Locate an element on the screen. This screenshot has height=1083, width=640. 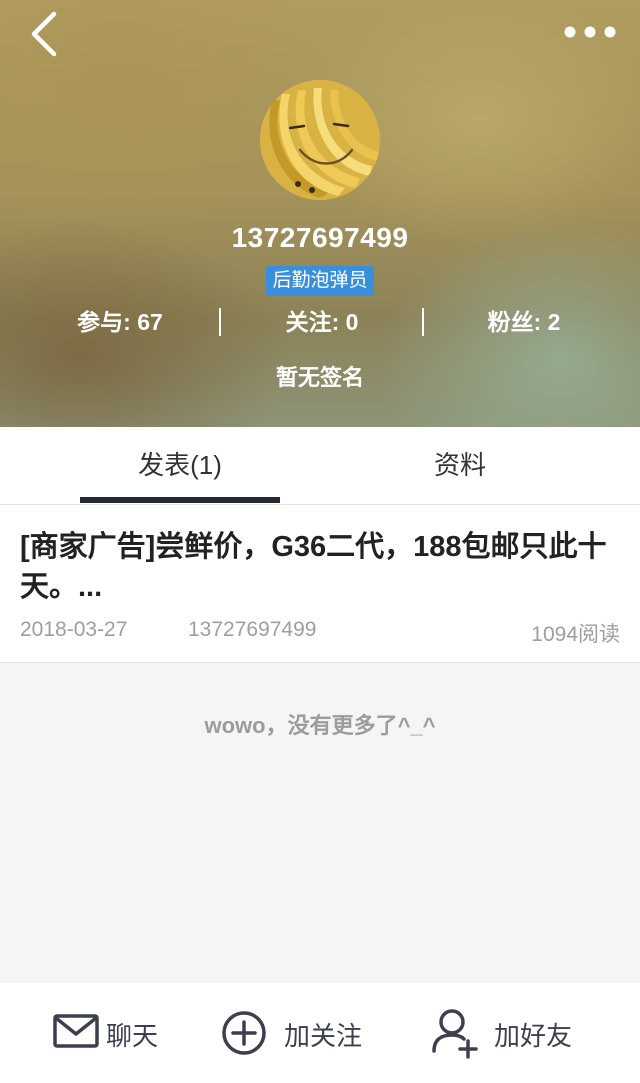
mail-icon is located at coordinates (76, 1031).